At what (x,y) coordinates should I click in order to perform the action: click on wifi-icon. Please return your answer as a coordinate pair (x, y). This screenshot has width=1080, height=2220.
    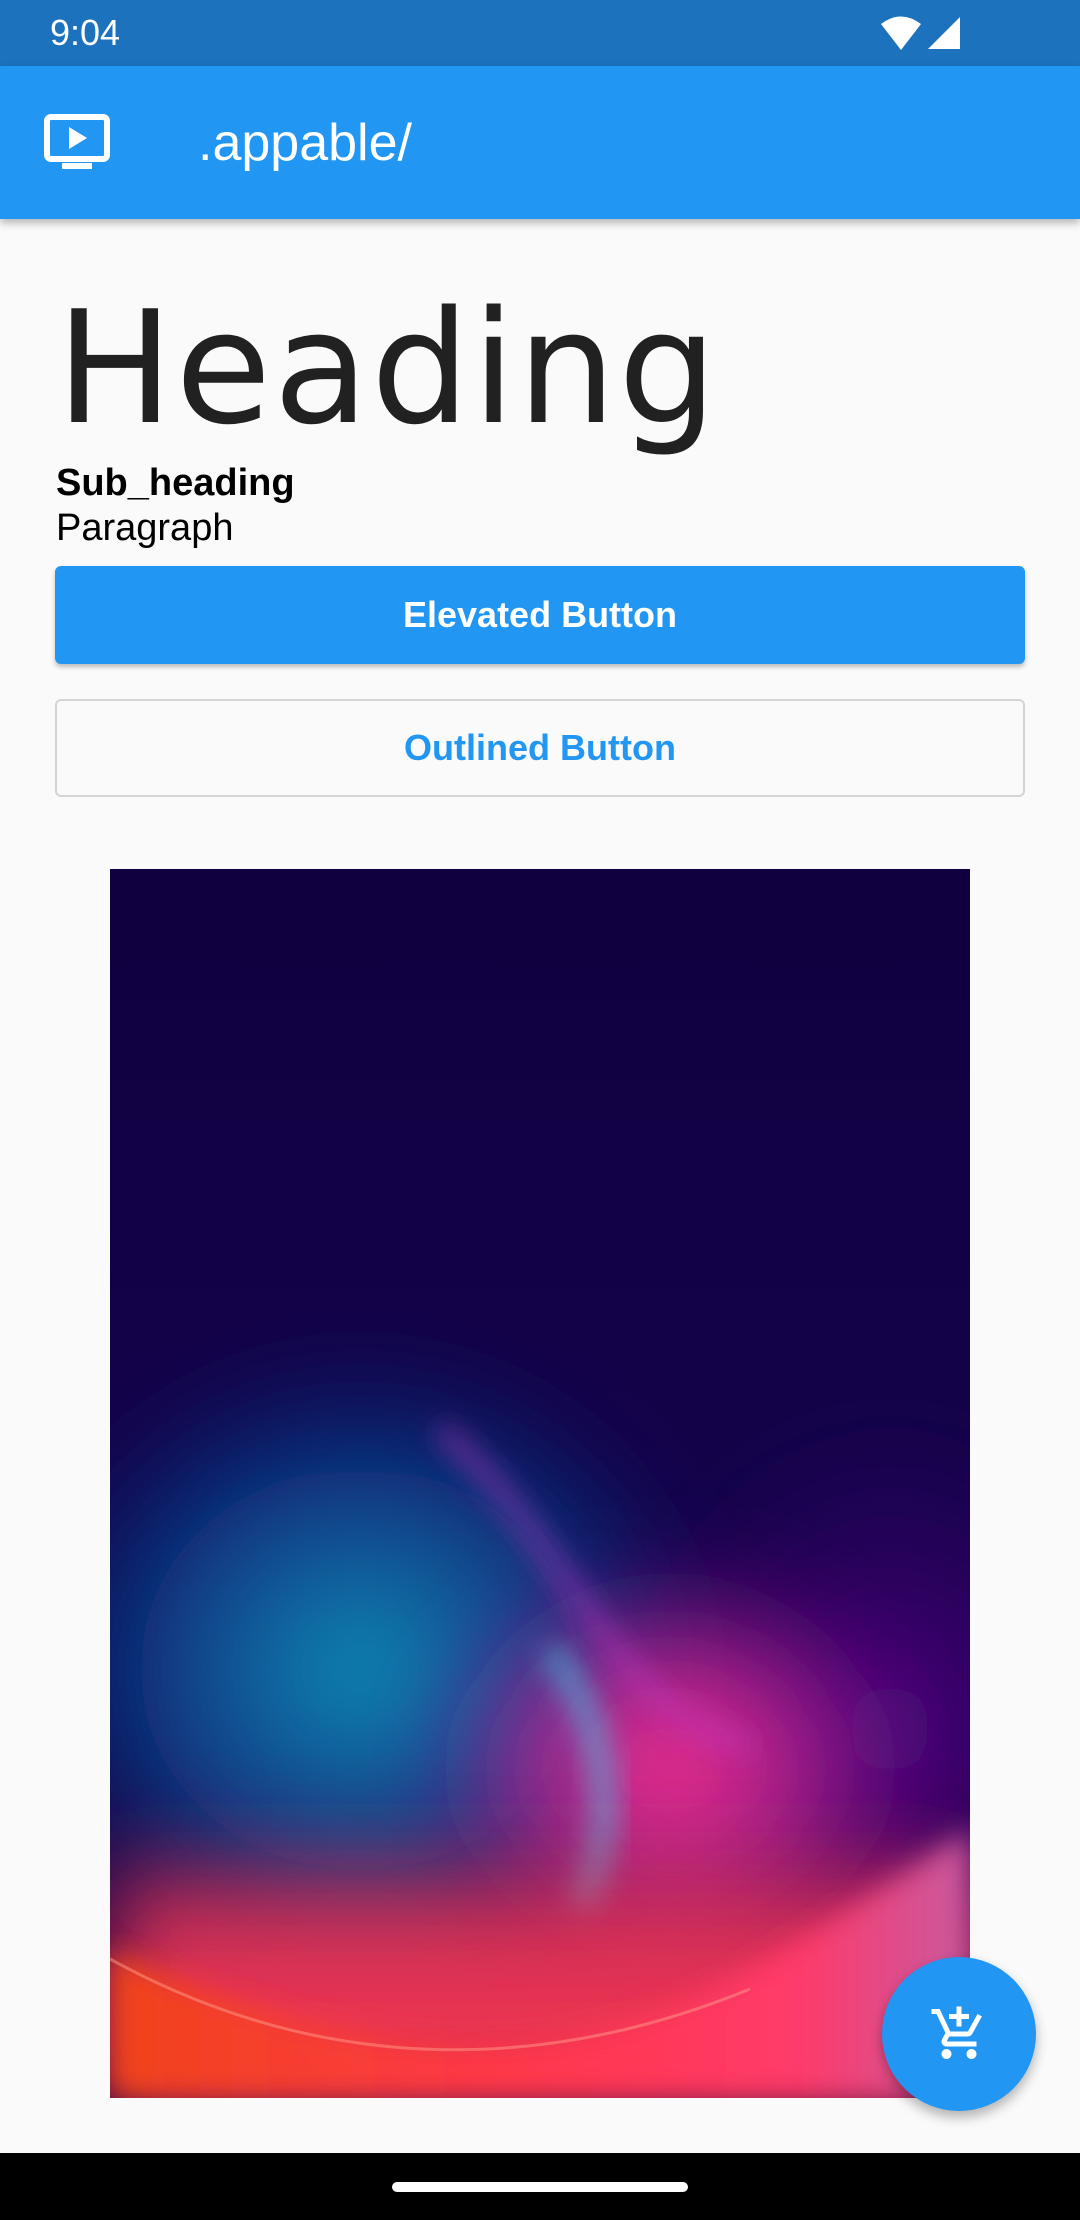
    Looking at the image, I should click on (901, 33).